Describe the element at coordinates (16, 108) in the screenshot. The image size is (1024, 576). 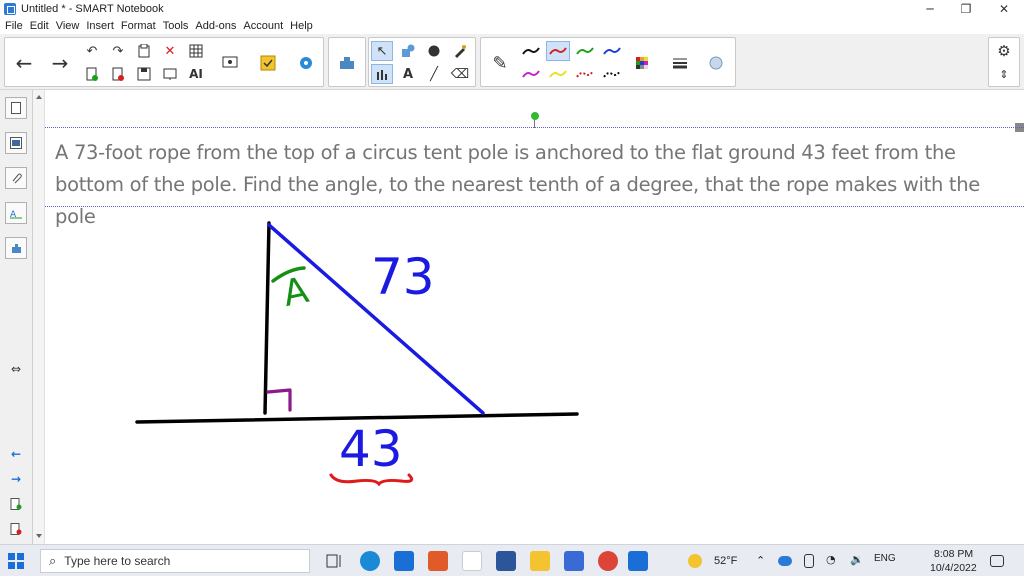
I see `page-sorter-icon` at that location.